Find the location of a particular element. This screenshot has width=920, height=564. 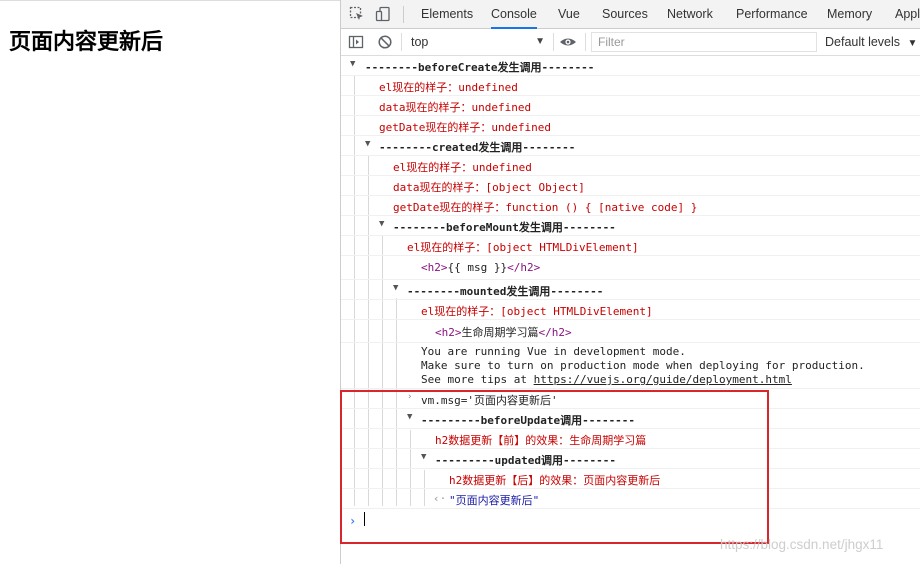

deployment-guide-link: https://vuejs.org/guide/deployment.html is located at coordinates (663, 379).